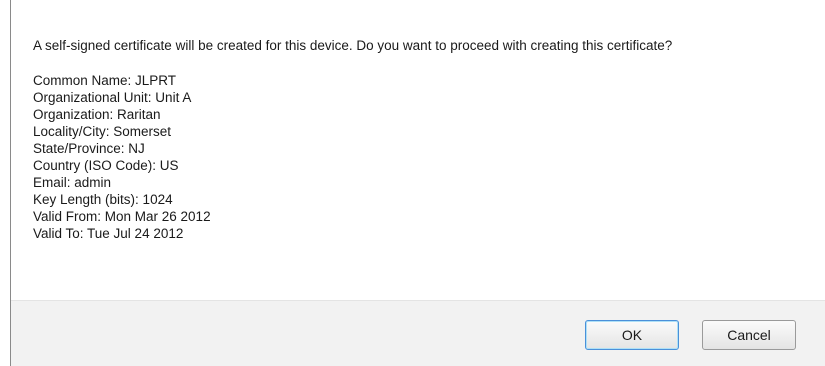 The image size is (825, 366). Describe the element at coordinates (103, 199) in the screenshot. I see `detail-key-length: Key Length (bits): 1024` at that location.